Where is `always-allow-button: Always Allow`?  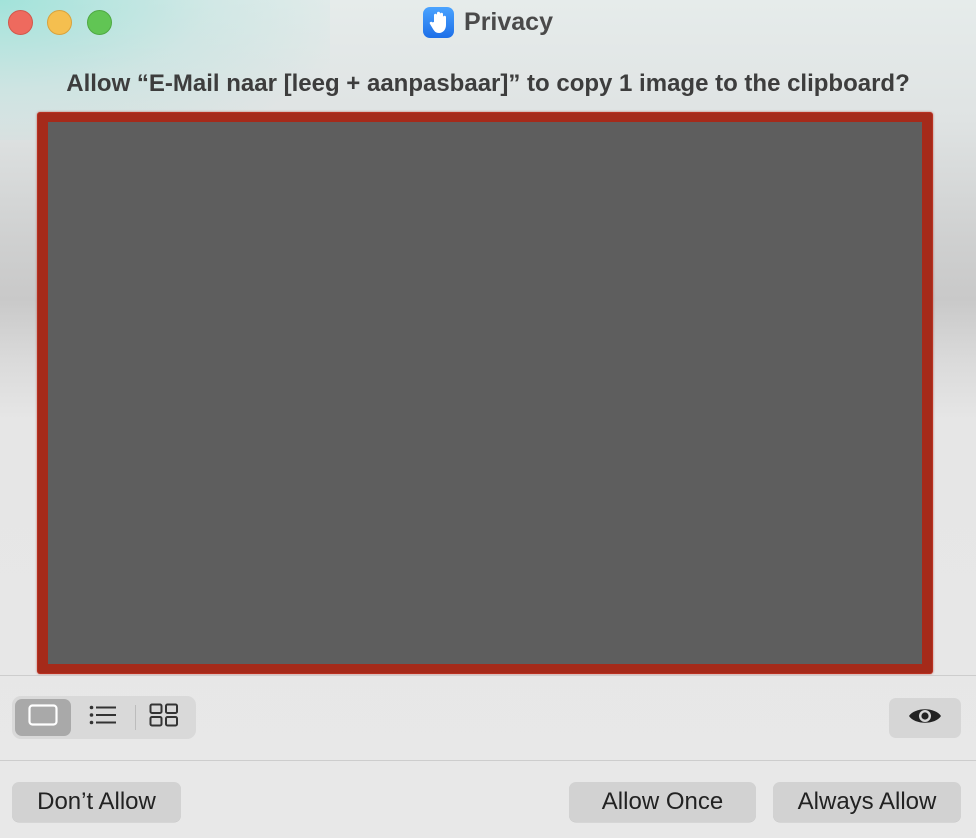 always-allow-button: Always Allow is located at coordinates (867, 802).